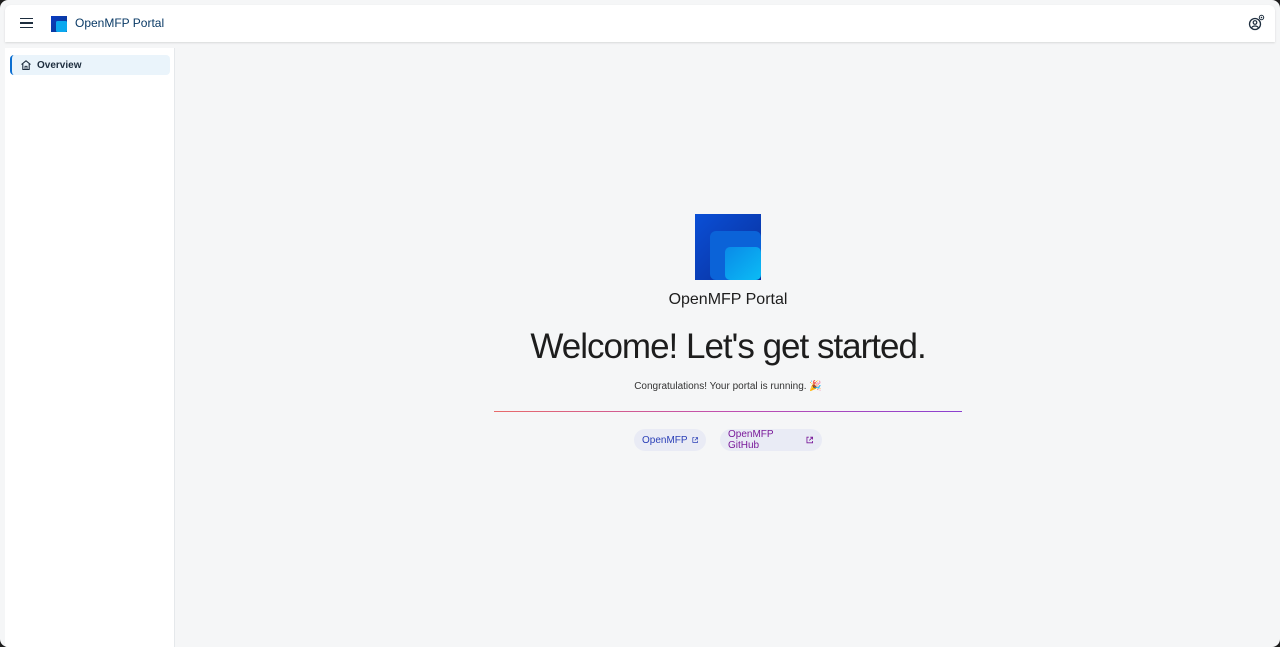 The height and width of the screenshot is (647, 1280). I want to click on portal-logo-icon, so click(59, 24).